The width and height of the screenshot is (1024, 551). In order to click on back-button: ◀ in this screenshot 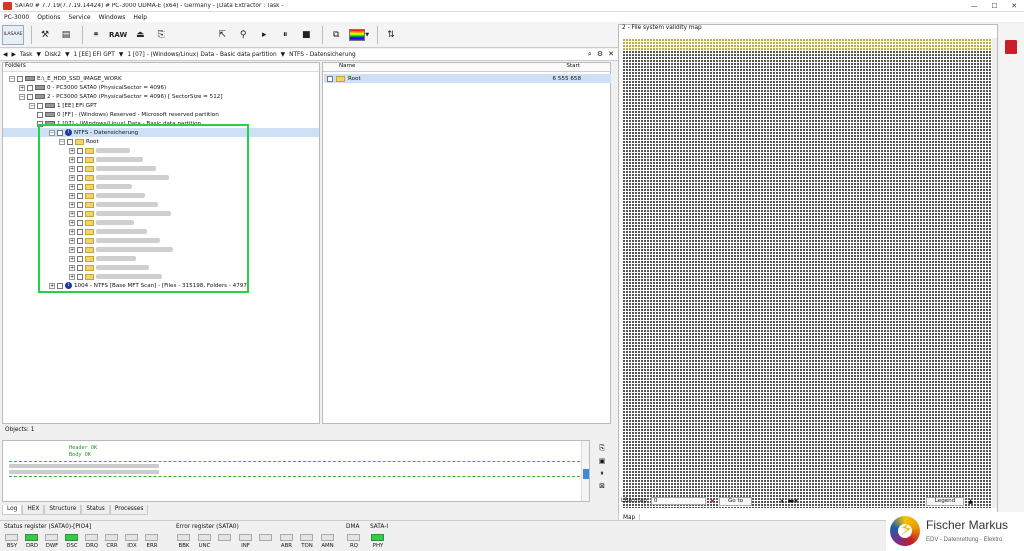, I will do `click(5, 55)`.